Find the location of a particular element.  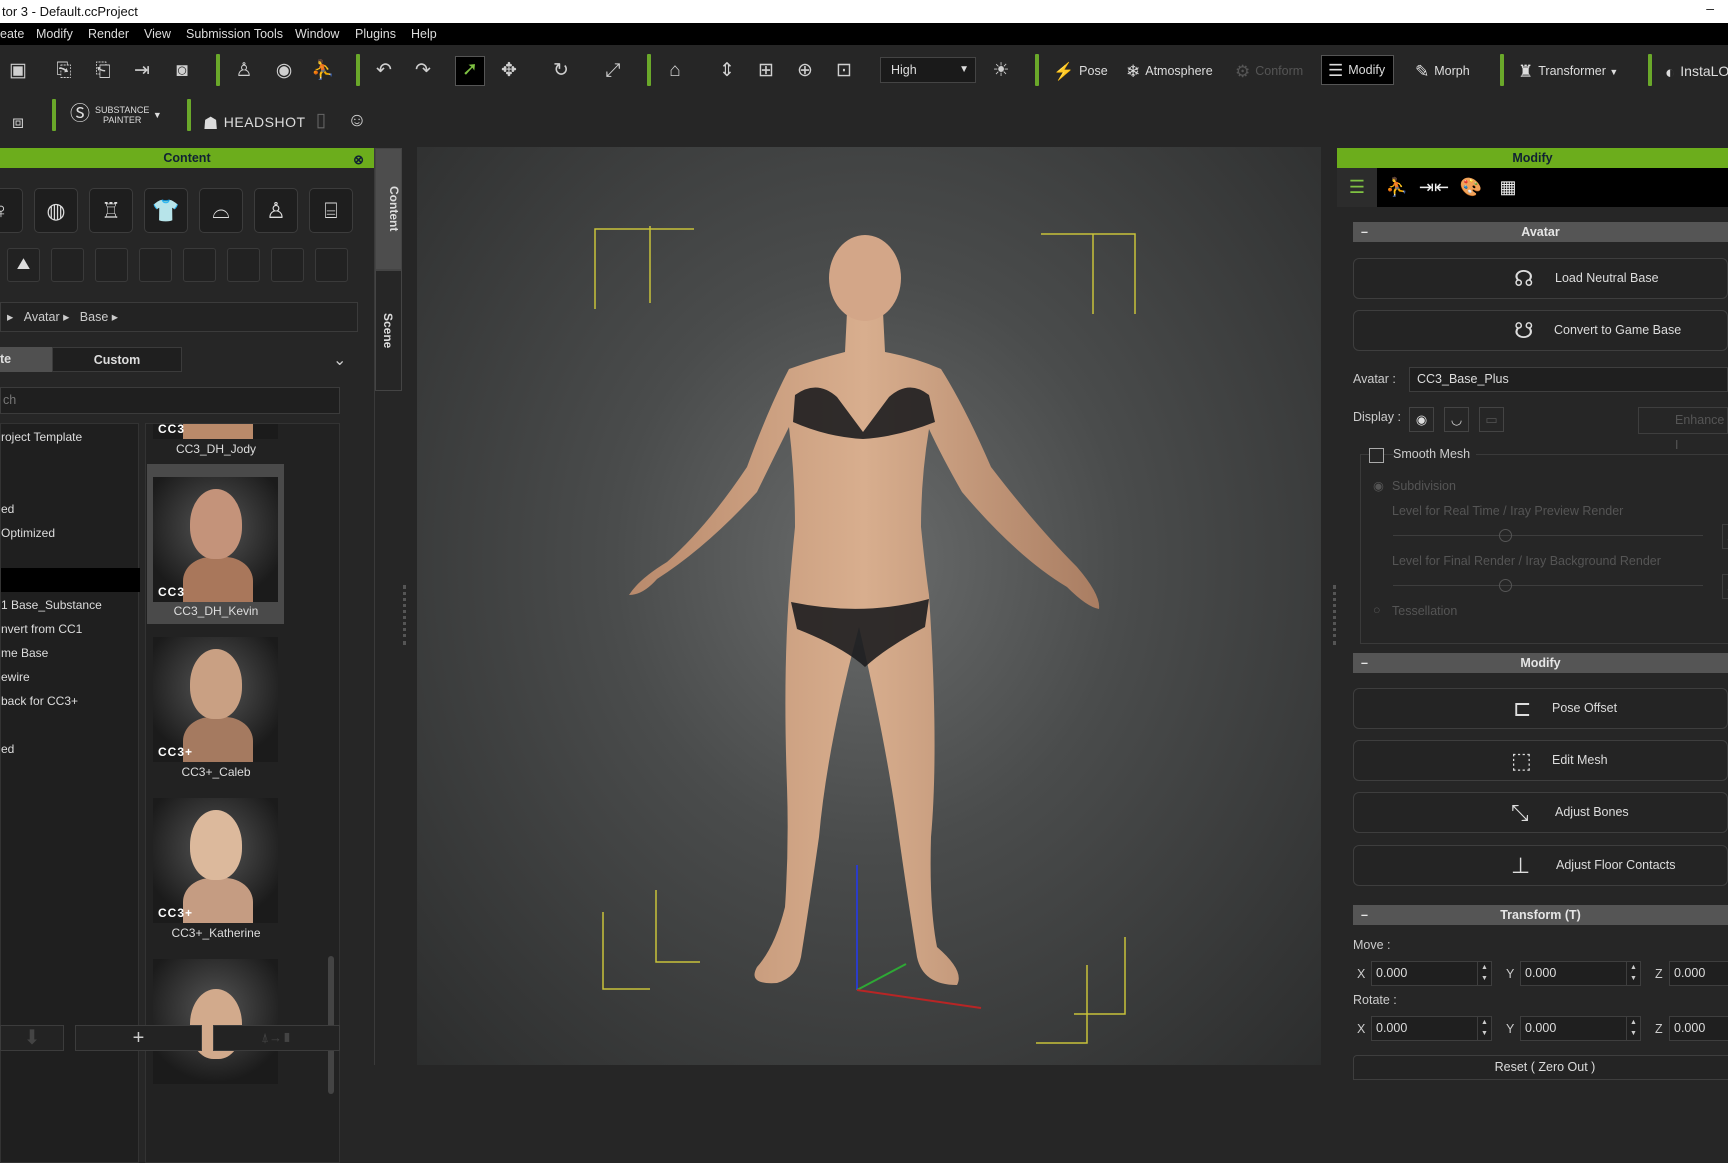

headshot-button: ☗ HEADSHOT is located at coordinates (254, 122).